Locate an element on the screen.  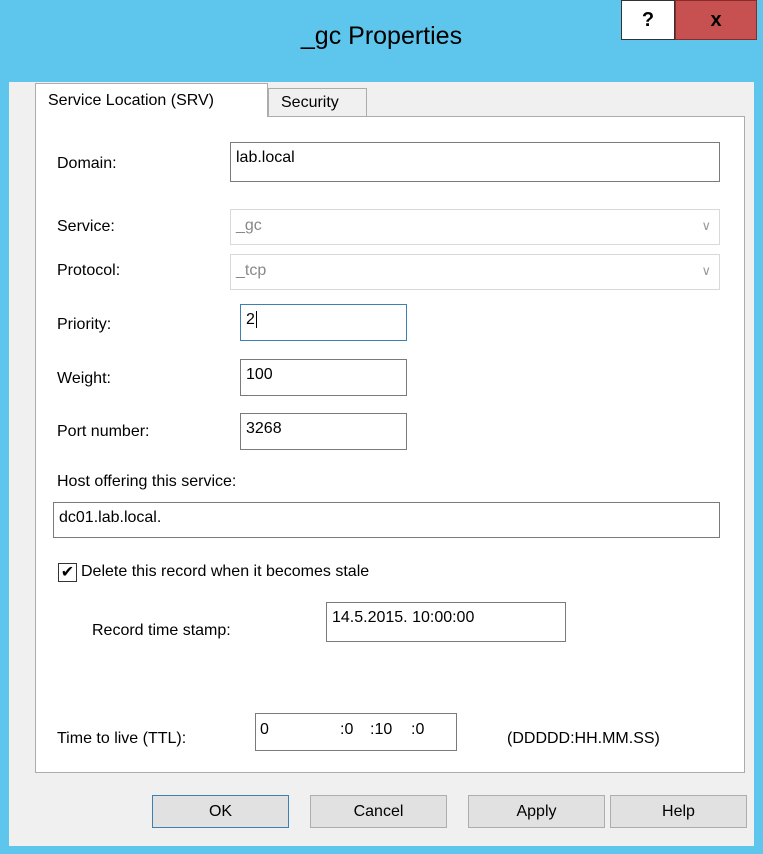
host-field: dc01.lab.local. is located at coordinates (386, 520).